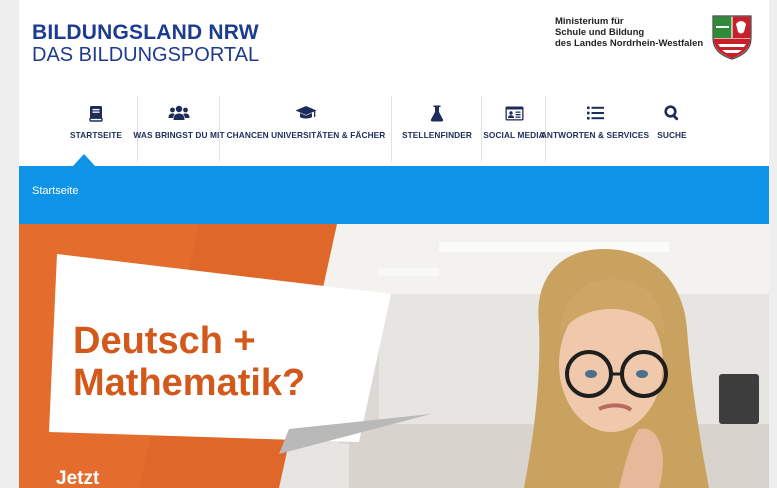  Describe the element at coordinates (600, 32) in the screenshot. I see `ministry-line: Schule und Bildung` at that location.